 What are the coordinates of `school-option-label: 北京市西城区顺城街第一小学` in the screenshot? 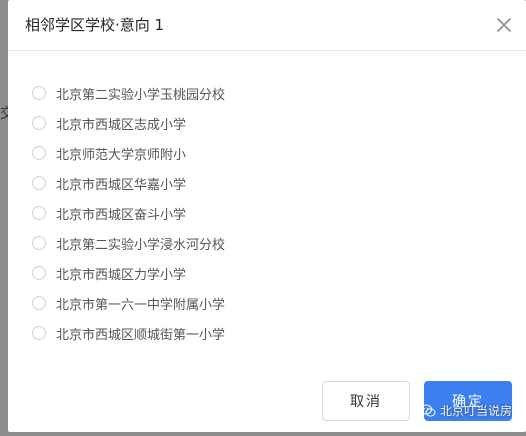 It's located at (141, 335).